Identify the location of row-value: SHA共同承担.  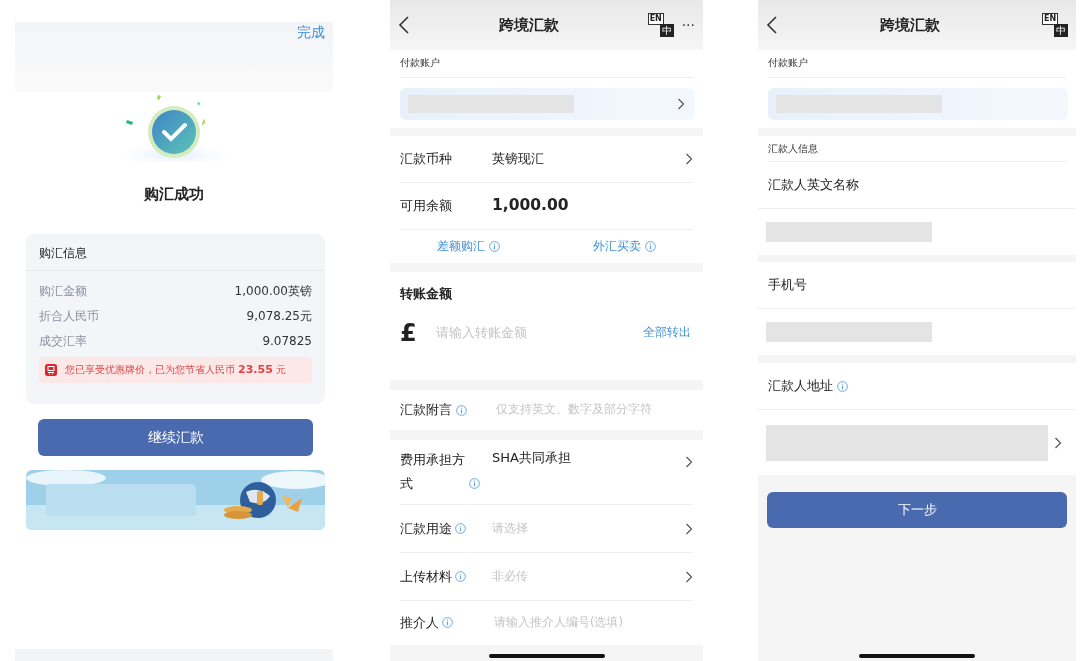
(531, 458).